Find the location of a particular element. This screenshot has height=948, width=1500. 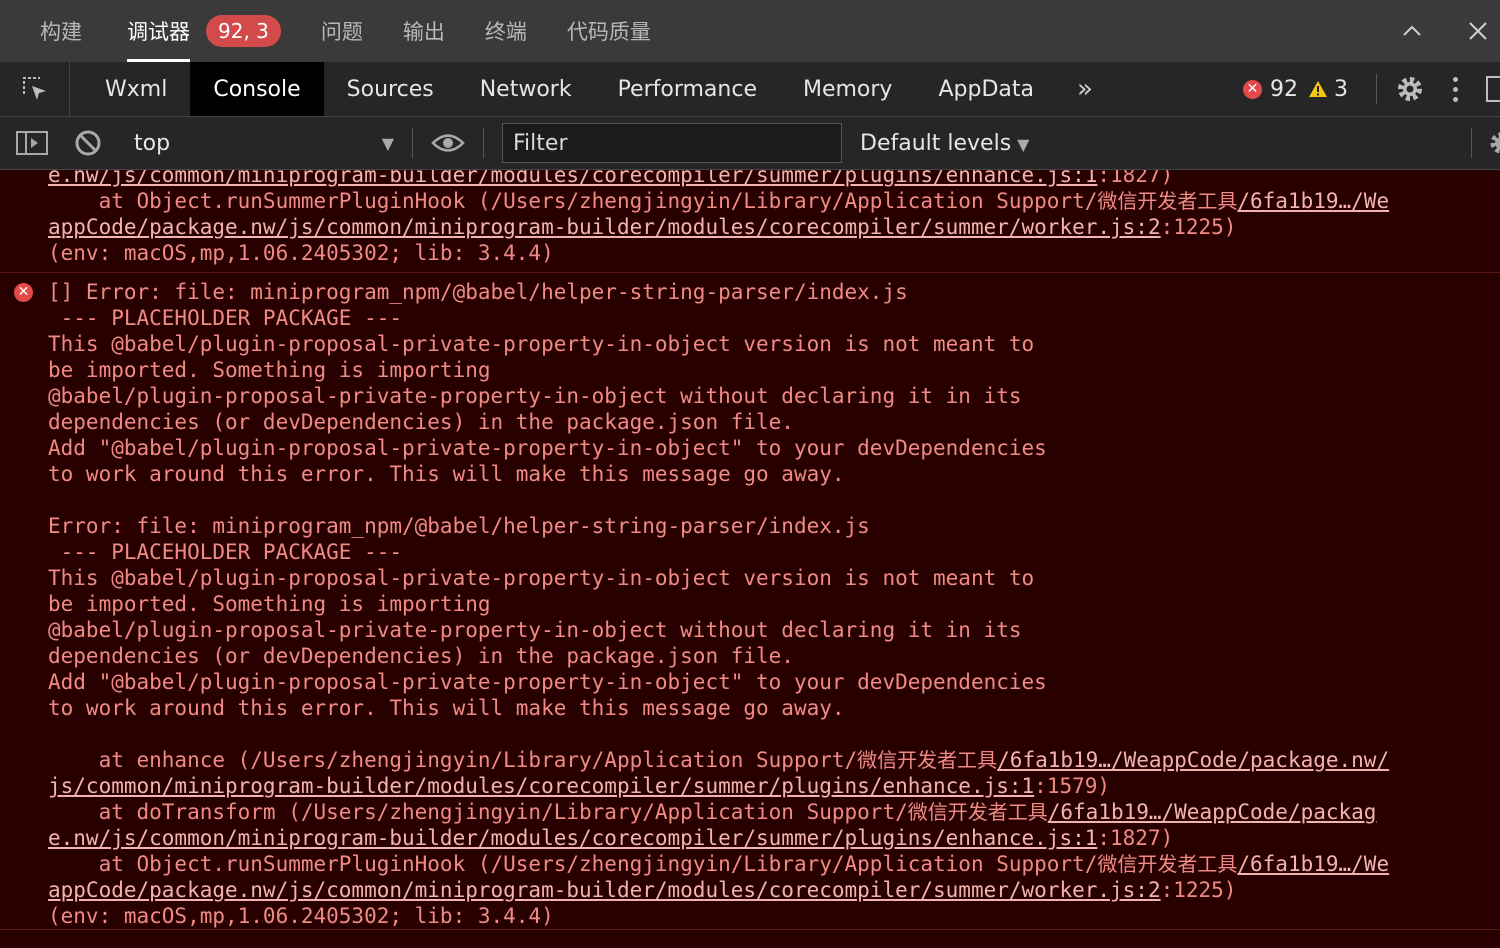

more-tabs-button: » is located at coordinates (1085, 89).